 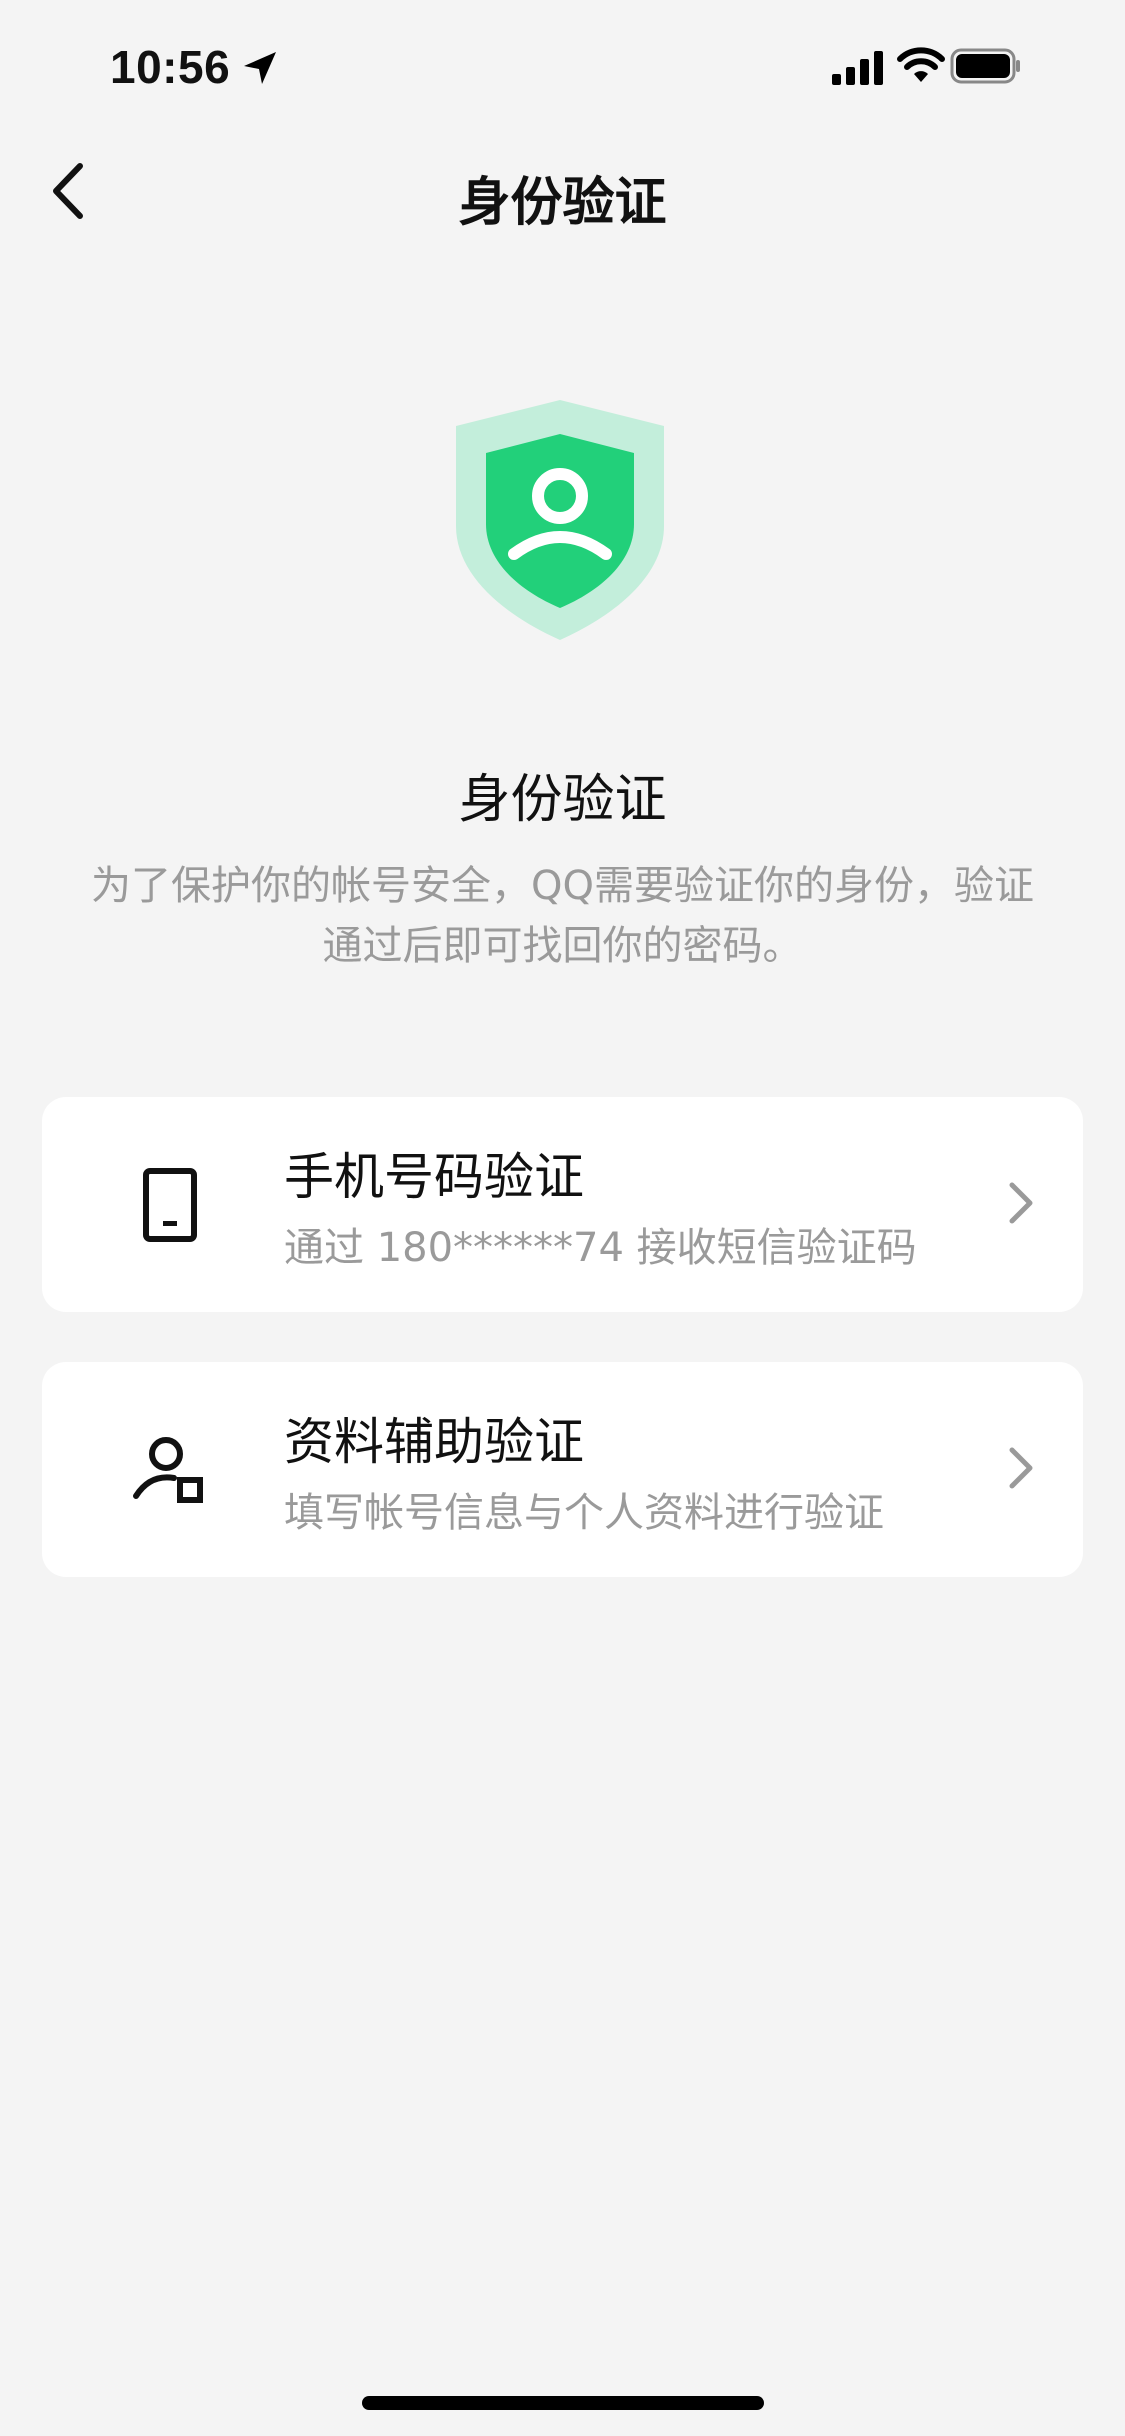 I want to click on battery-icon, so click(x=985, y=66).